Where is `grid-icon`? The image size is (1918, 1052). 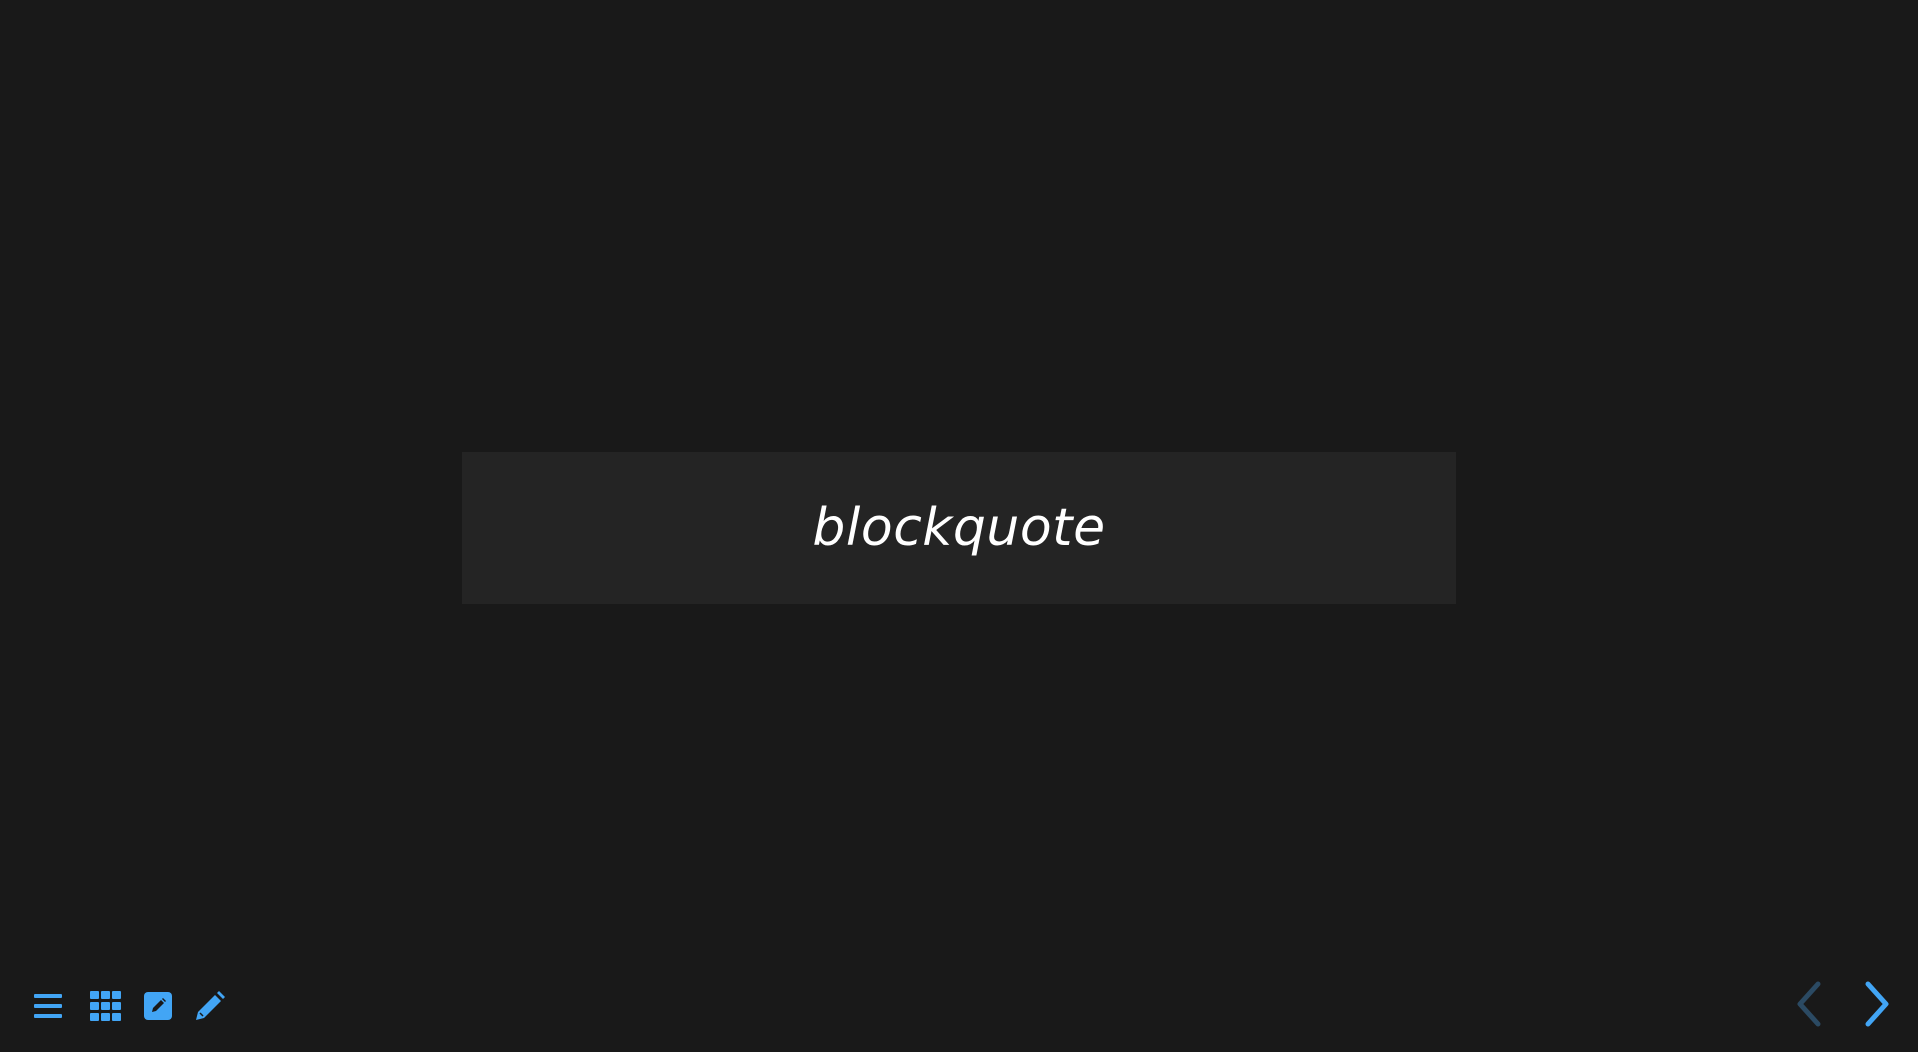
grid-icon is located at coordinates (106, 1006).